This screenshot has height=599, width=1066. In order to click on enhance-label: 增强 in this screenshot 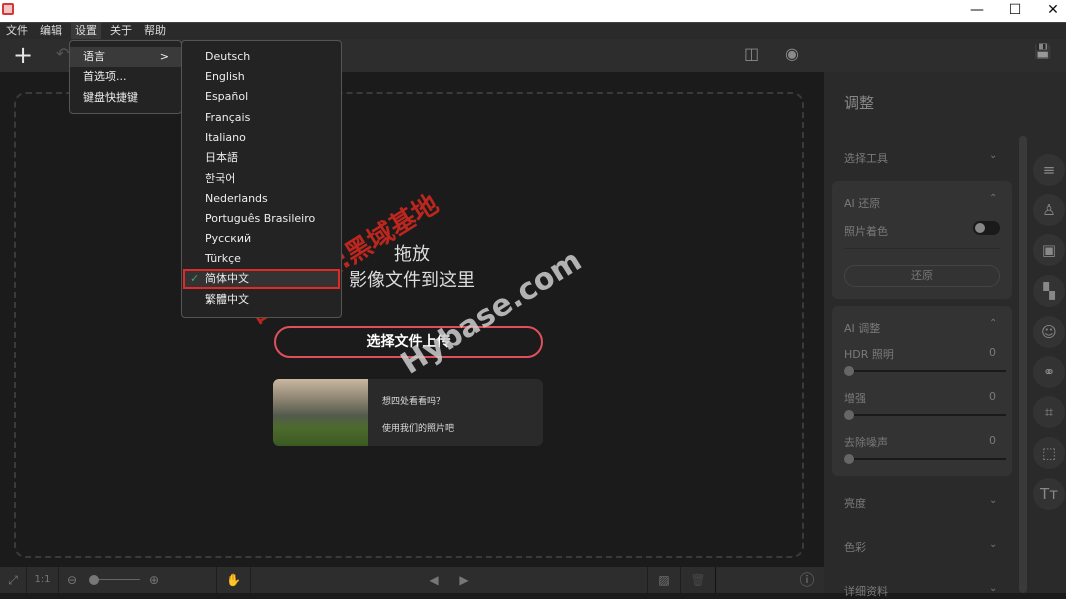, I will do `click(855, 398)`.